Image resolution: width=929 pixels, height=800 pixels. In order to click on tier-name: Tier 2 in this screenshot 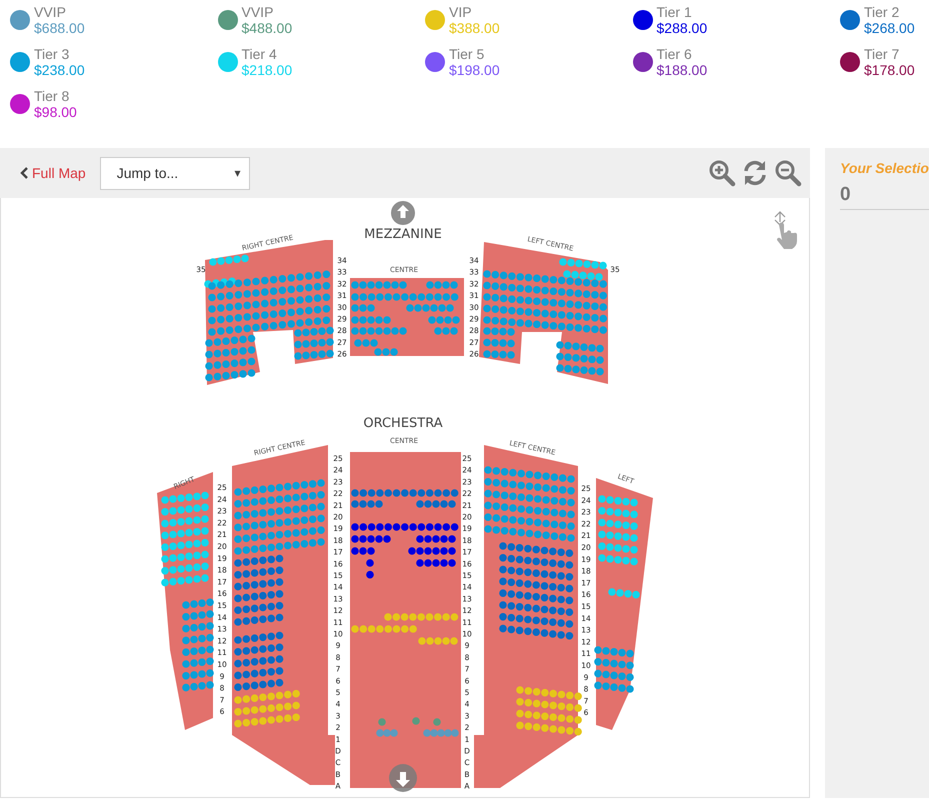, I will do `click(882, 12)`.